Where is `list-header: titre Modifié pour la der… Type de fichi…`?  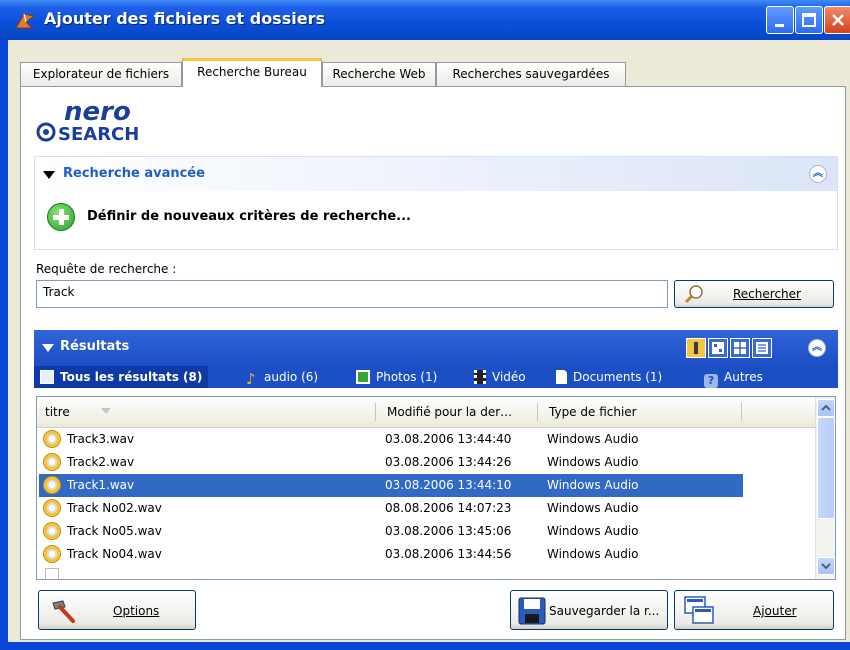
list-header: titre Modifié pour la der… Type de fichi… is located at coordinates (426, 412).